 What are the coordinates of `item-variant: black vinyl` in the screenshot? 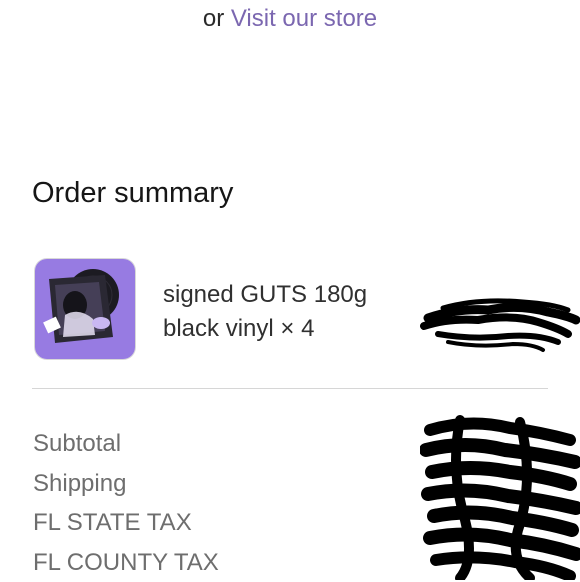 It's located at (218, 328).